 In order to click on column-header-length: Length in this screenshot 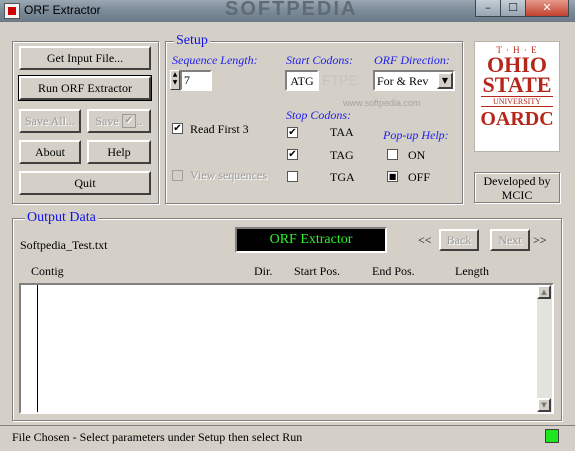, I will do `click(472, 271)`.